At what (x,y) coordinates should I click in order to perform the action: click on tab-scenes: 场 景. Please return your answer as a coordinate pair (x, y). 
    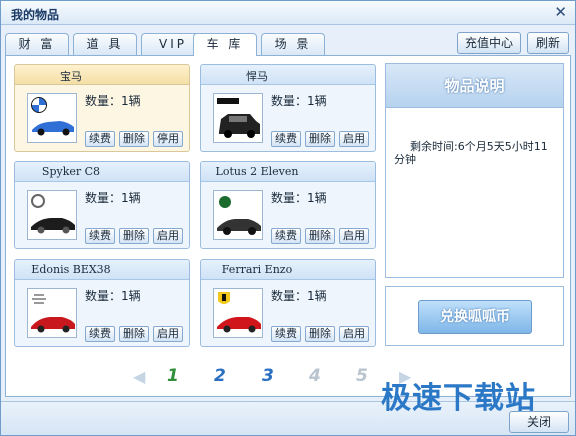
    Looking at the image, I should click on (293, 44).